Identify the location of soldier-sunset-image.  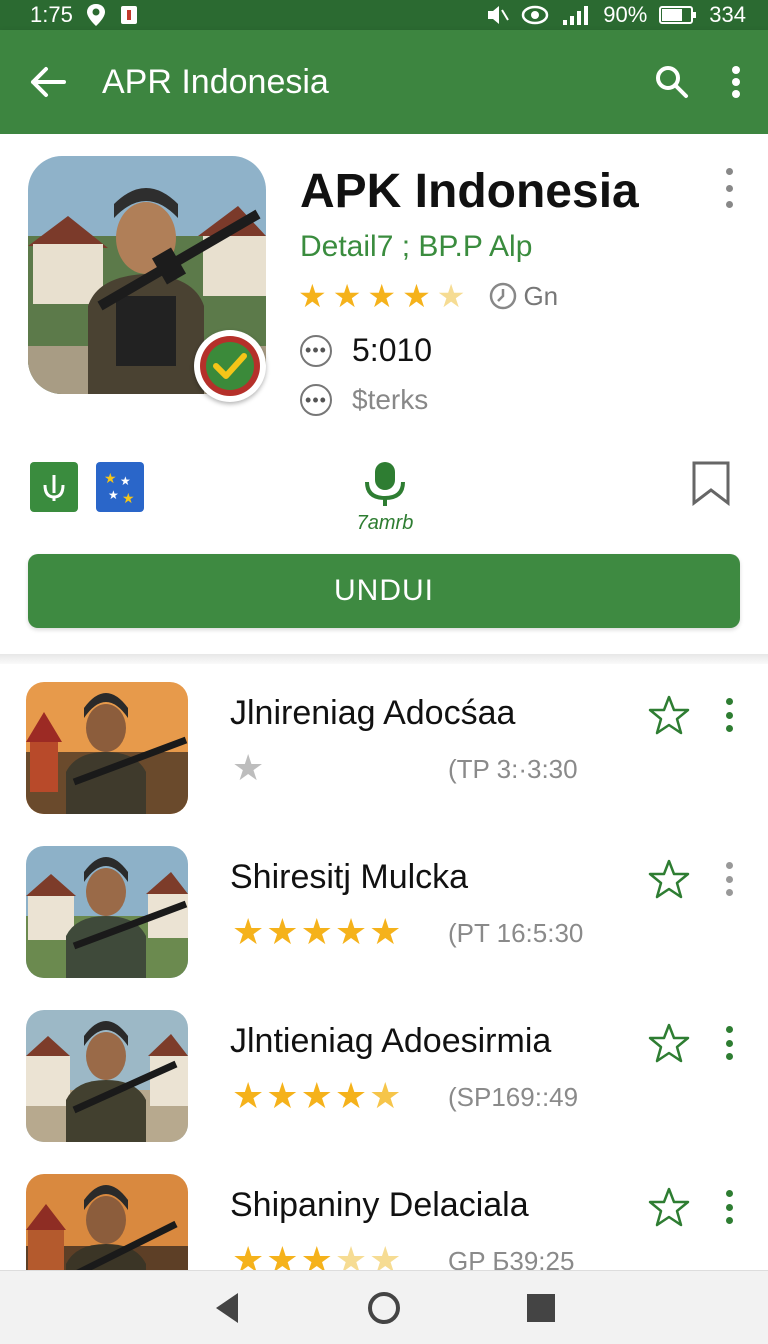
(107, 748).